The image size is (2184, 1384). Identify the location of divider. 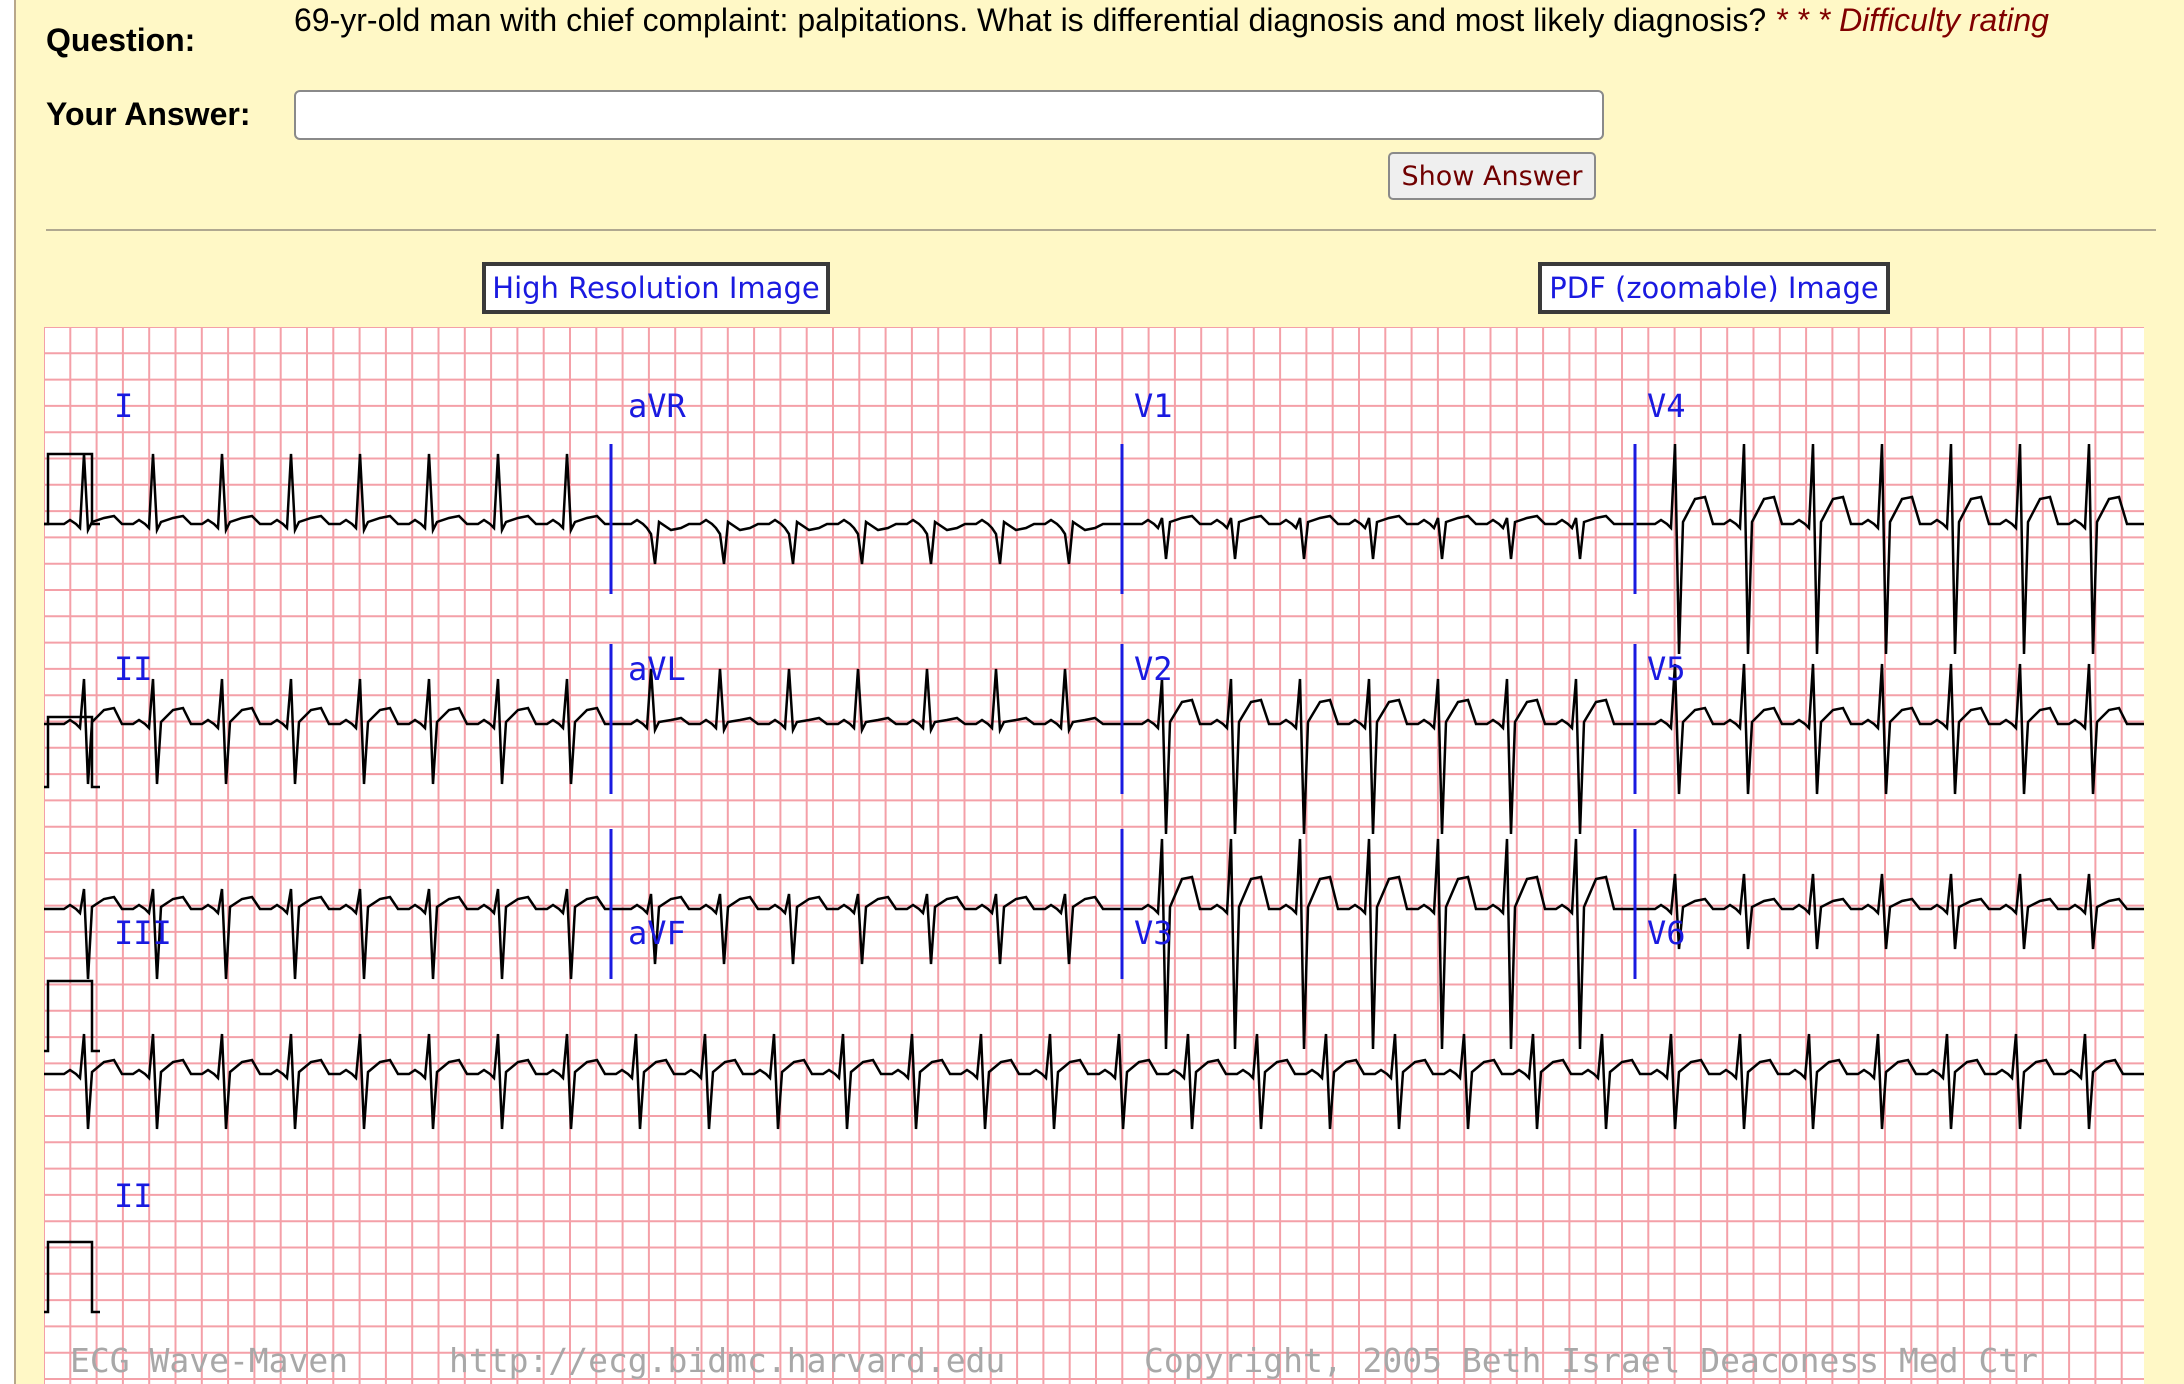
(1101, 230).